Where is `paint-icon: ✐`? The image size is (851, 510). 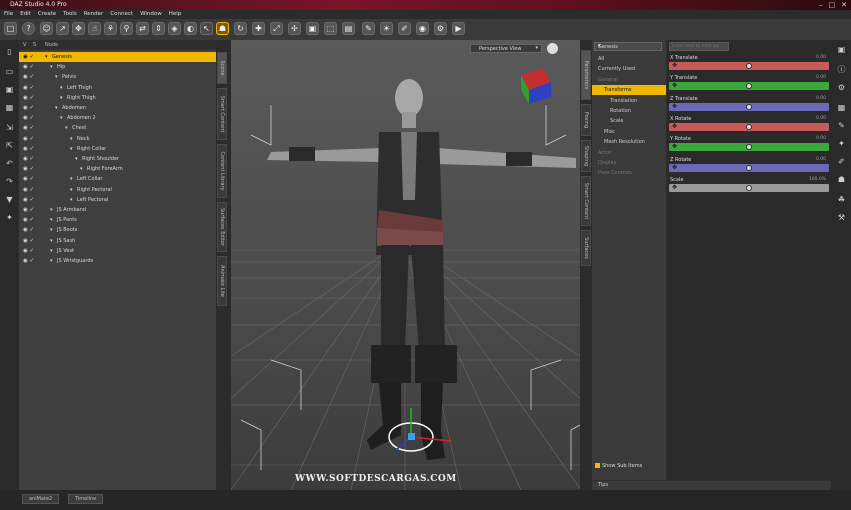 paint-icon: ✐ is located at coordinates (404, 28).